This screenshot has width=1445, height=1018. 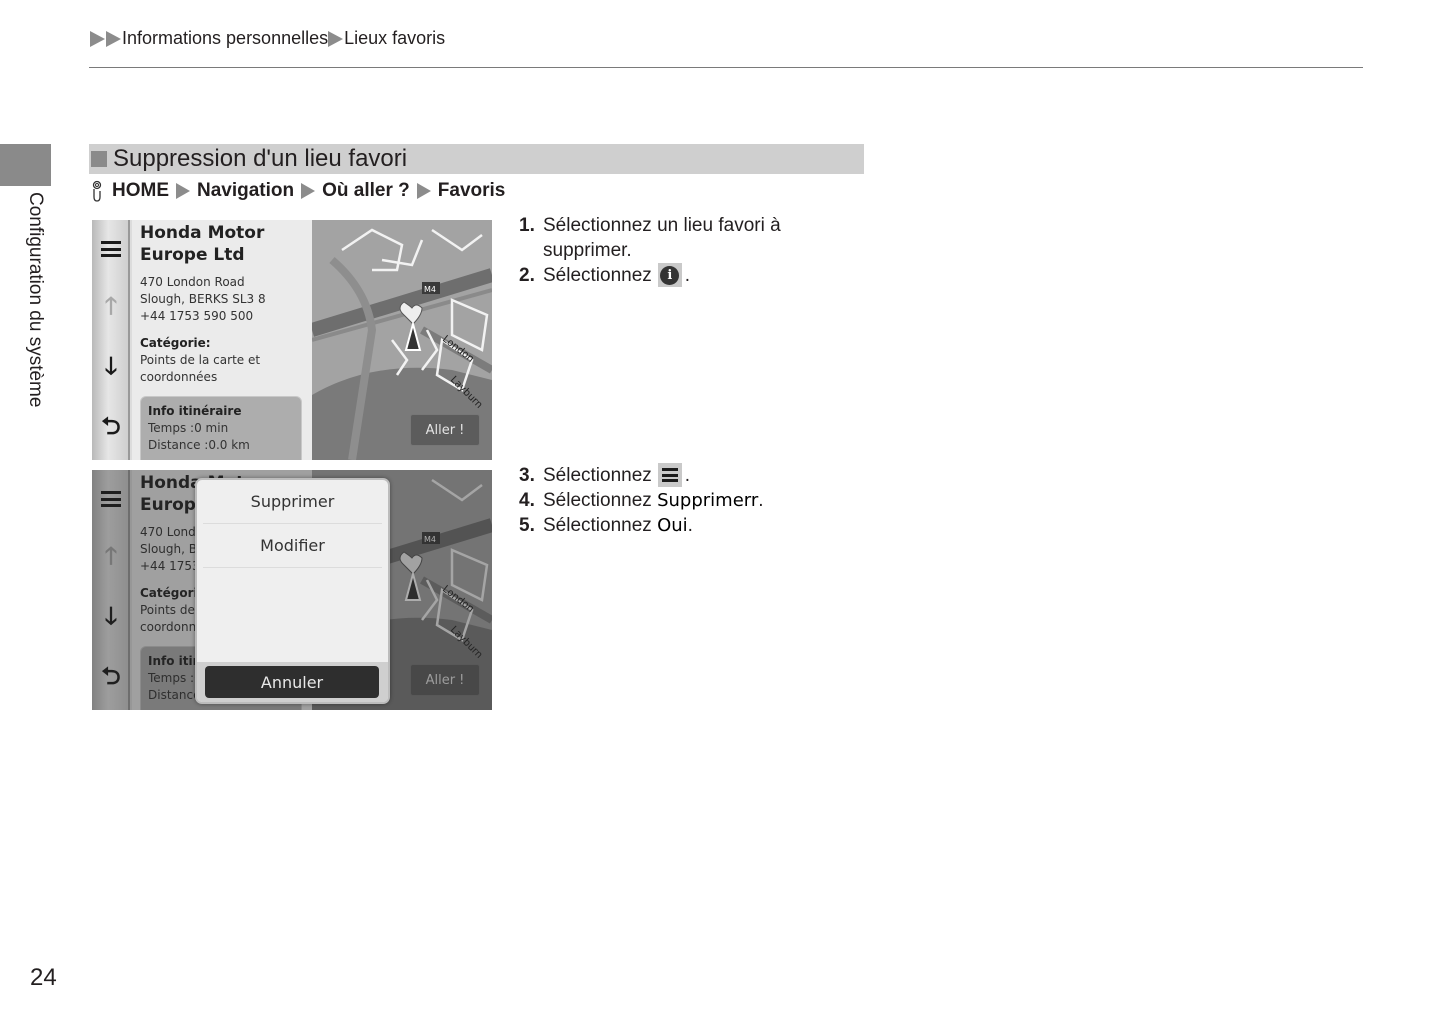 I want to click on motorway-label: M4, so click(x=430, y=289).